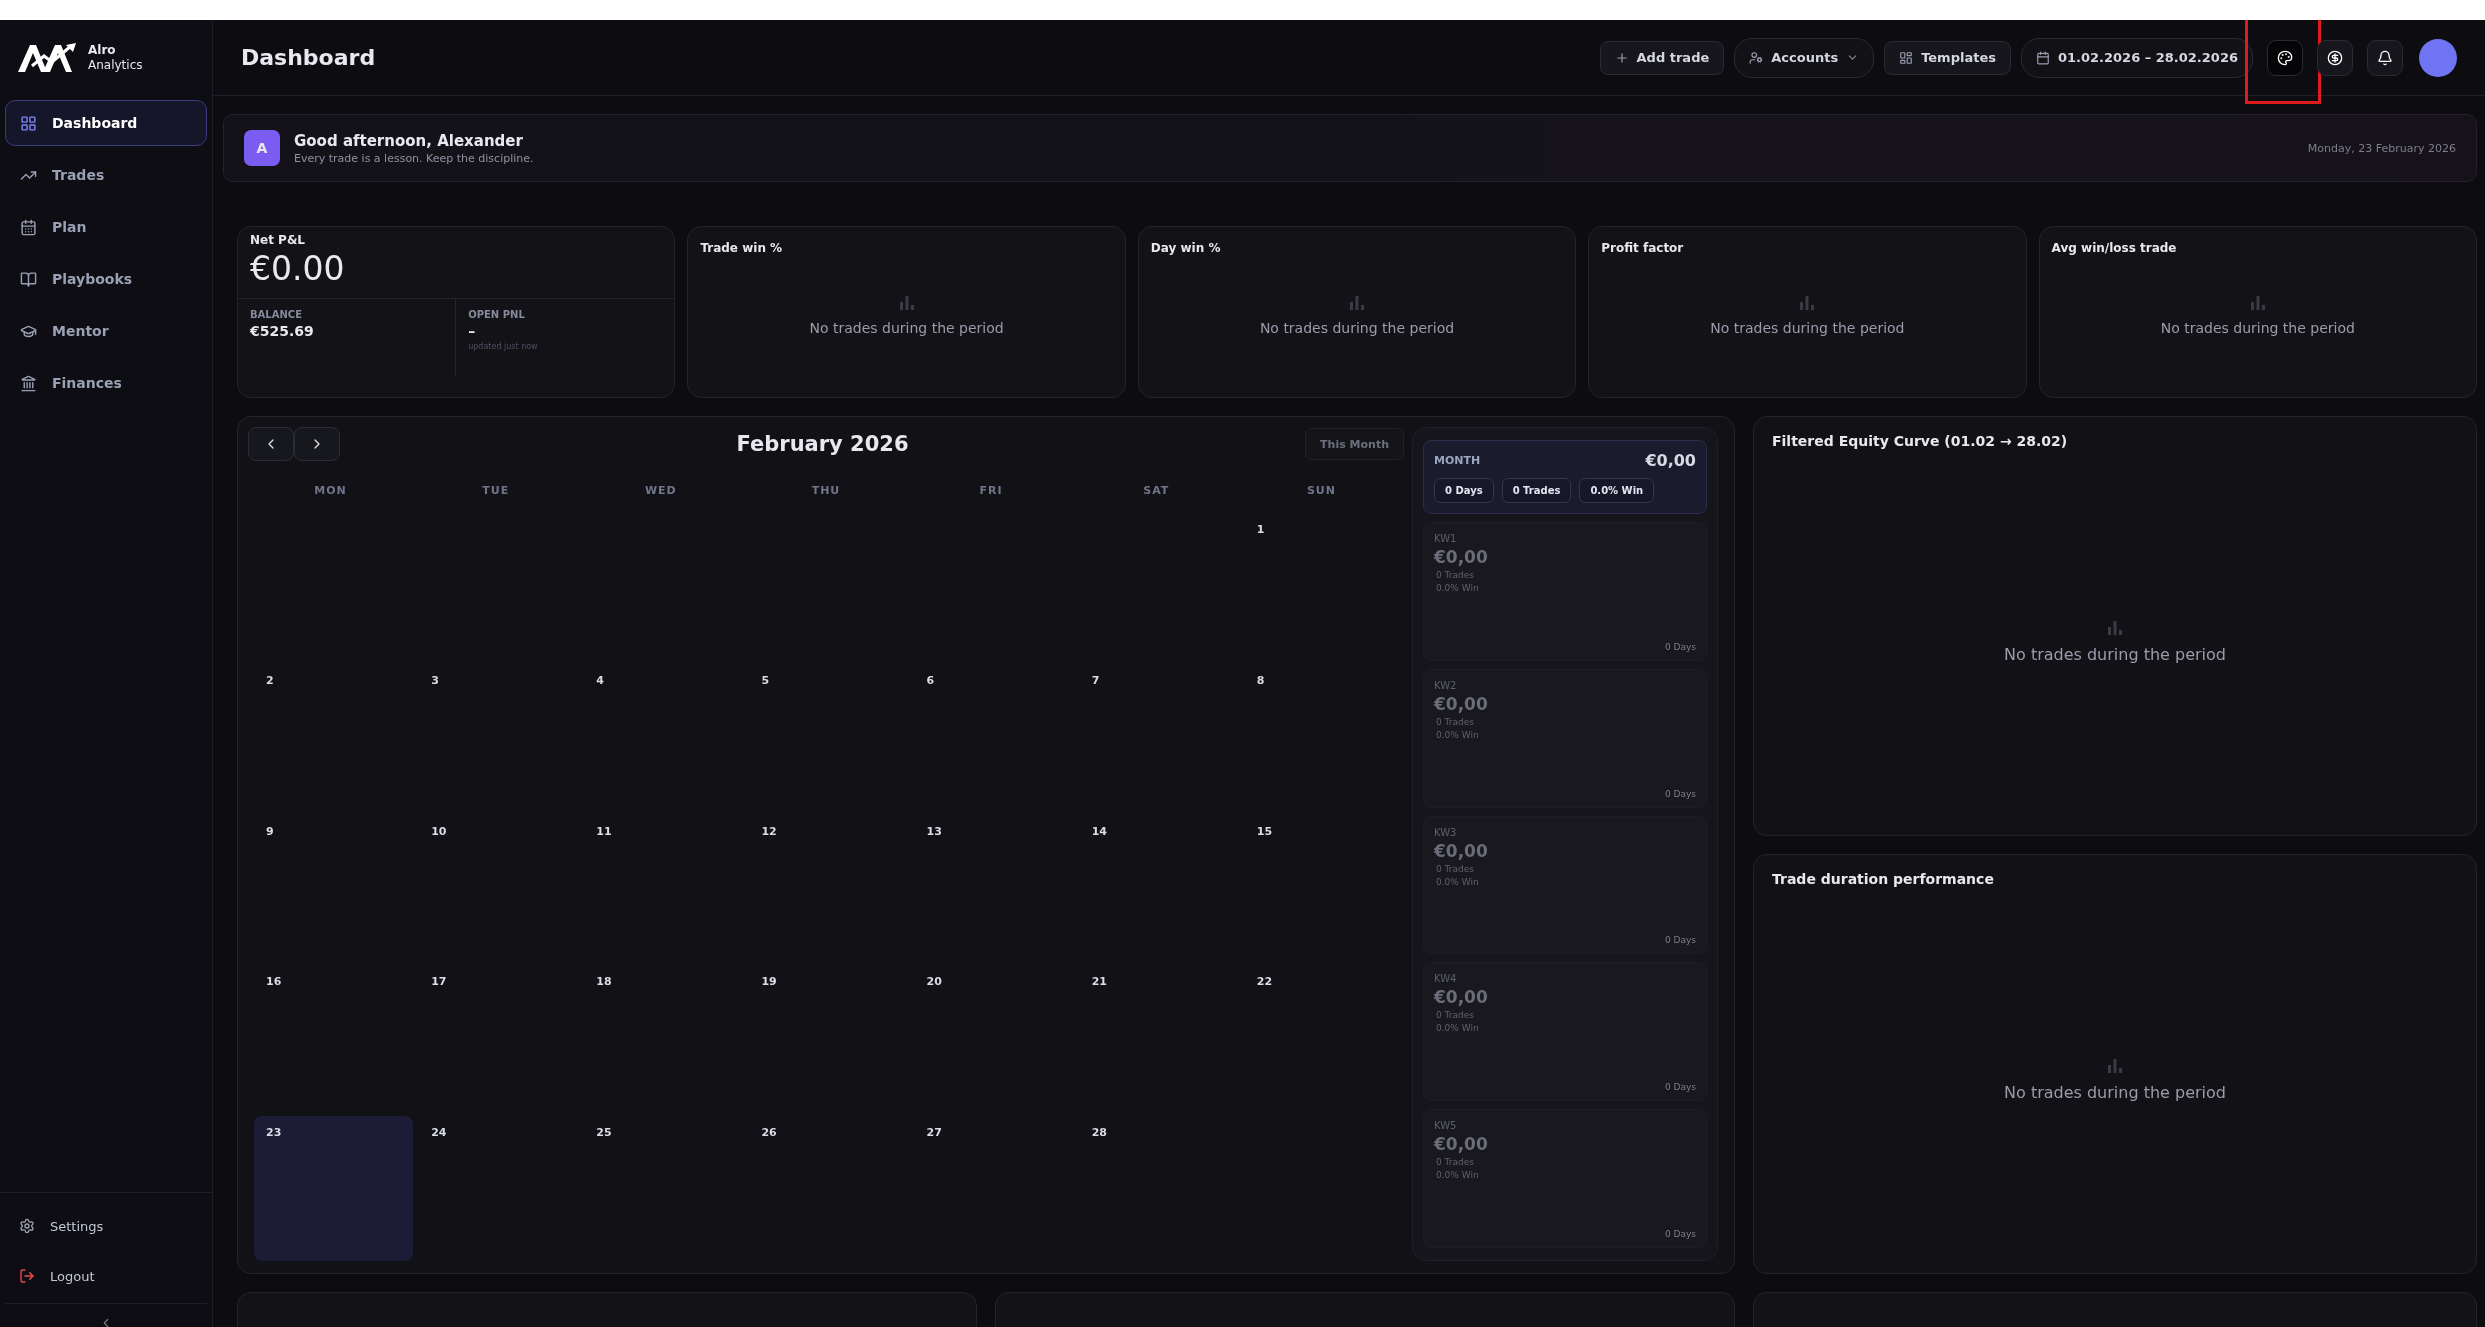 The width and height of the screenshot is (2485, 1327). I want to click on week-label: KW1, so click(1446, 538).